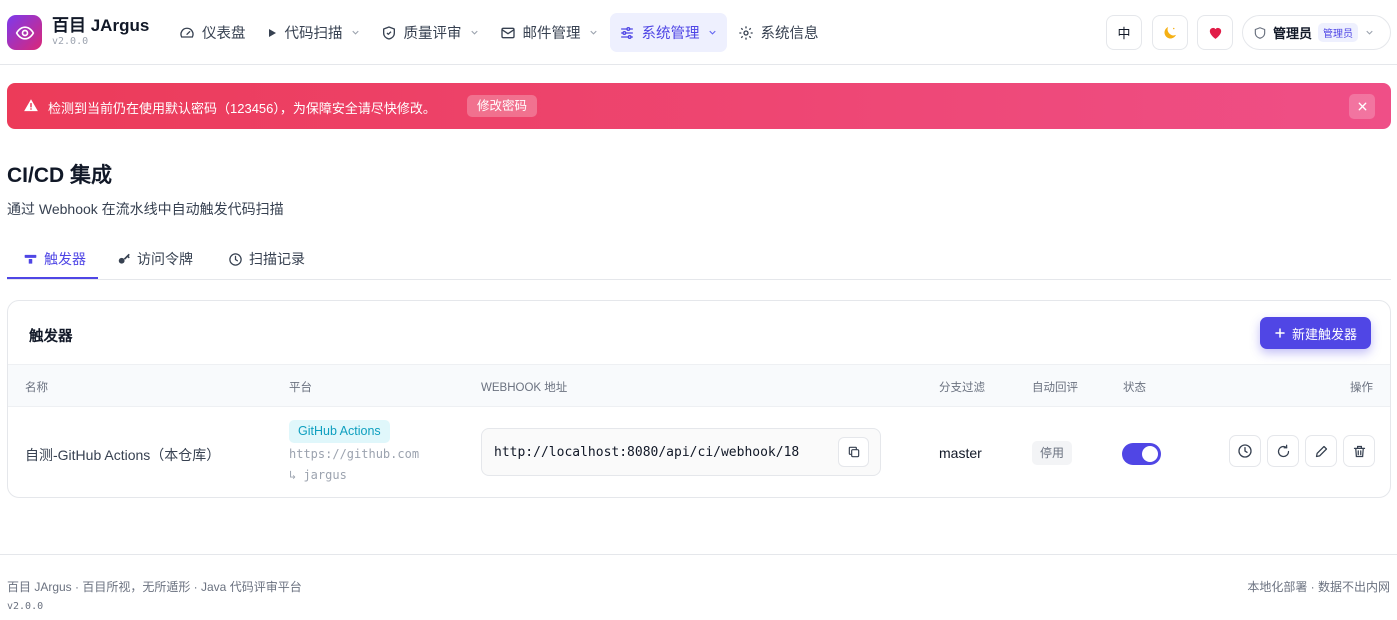 This screenshot has height=620, width=1397. Describe the element at coordinates (318, 475) in the screenshot. I see `repo-name: ↳ jargus` at that location.